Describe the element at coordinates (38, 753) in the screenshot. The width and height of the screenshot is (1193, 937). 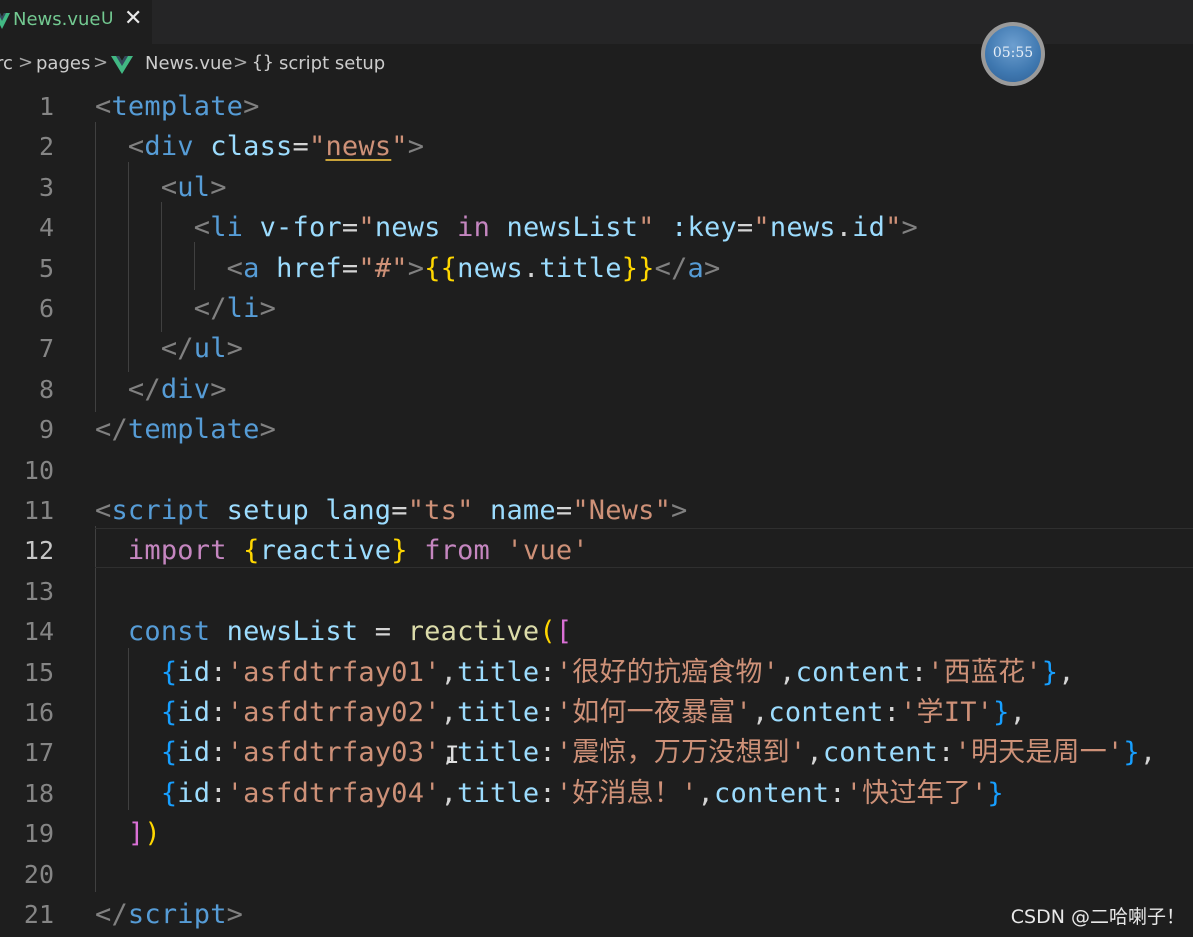
I see `line-number: 17` at that location.